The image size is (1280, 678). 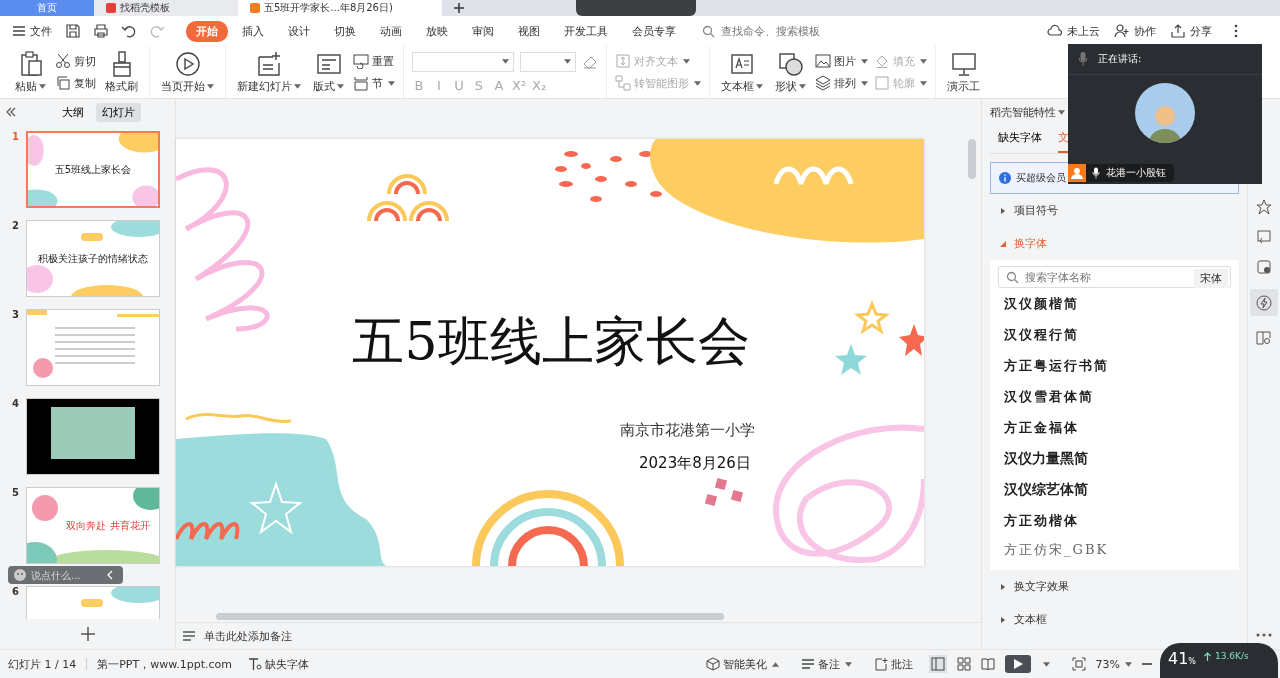 What do you see at coordinates (586, 31) in the screenshot?
I see `ribbon-tab: 开发工具` at bounding box center [586, 31].